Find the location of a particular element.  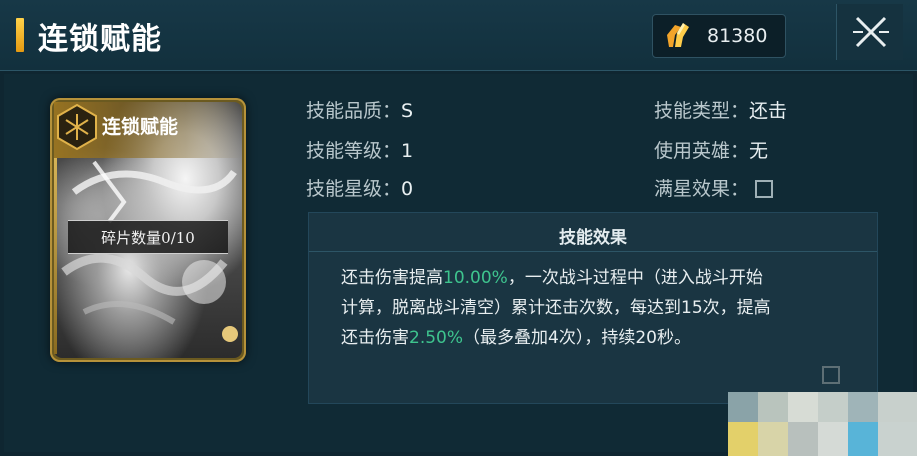

fragment-bar: 碎片数量0/10 is located at coordinates (148, 237).